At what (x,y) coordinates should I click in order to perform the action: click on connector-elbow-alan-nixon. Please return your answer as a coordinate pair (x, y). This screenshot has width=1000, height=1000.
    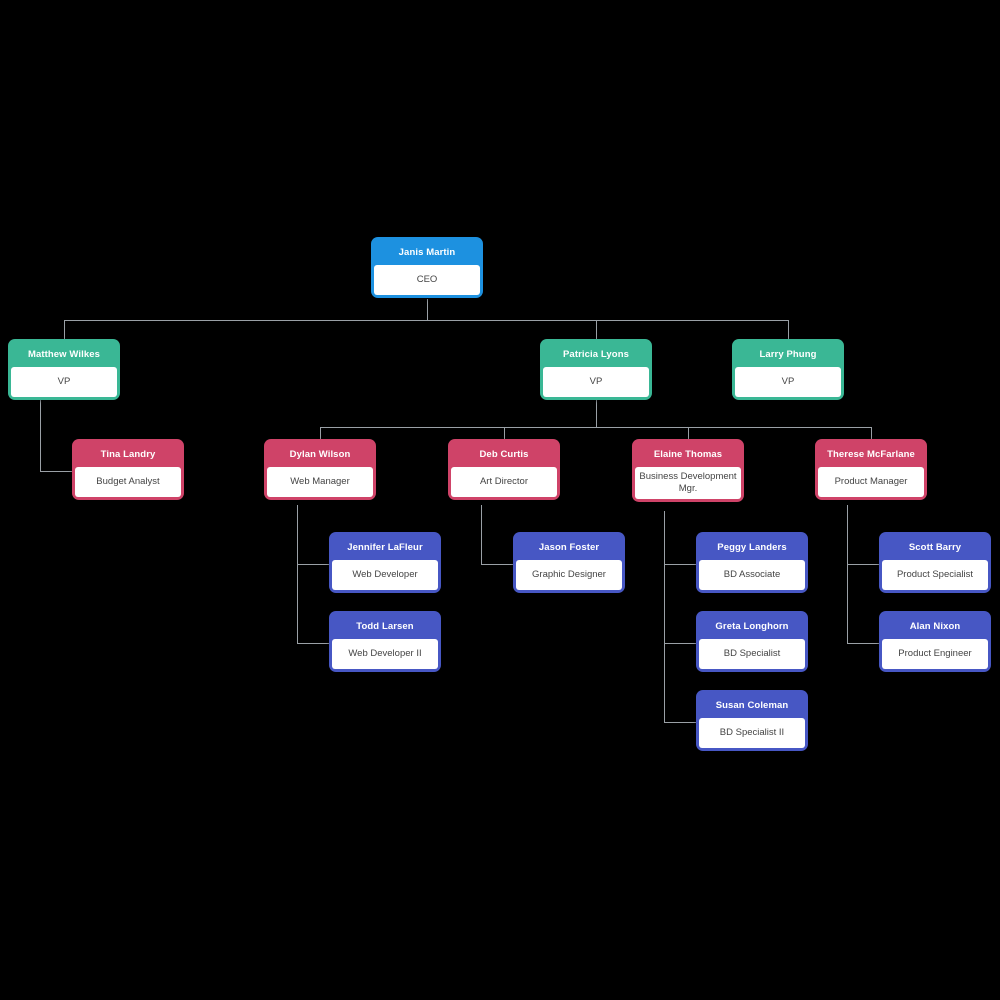
    Looking at the image, I should click on (863, 643).